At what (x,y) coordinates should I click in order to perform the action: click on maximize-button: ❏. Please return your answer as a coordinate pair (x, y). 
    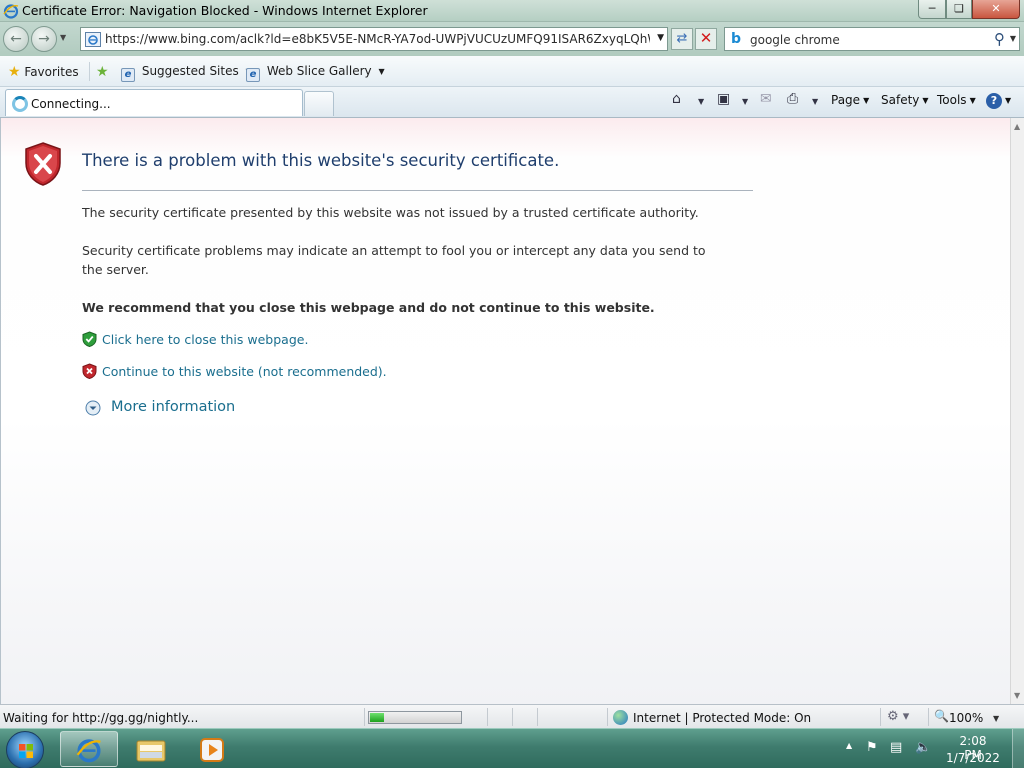
    Looking at the image, I should click on (959, 9).